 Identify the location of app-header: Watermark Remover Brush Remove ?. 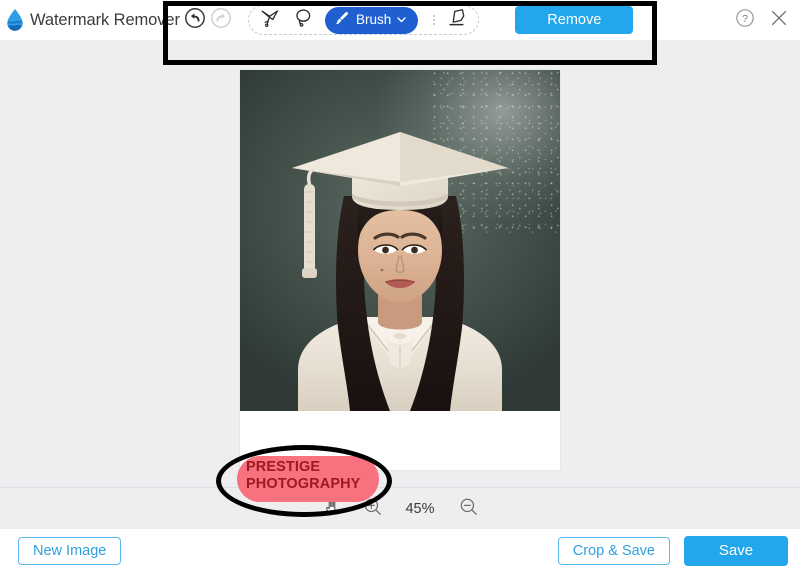
(400, 20).